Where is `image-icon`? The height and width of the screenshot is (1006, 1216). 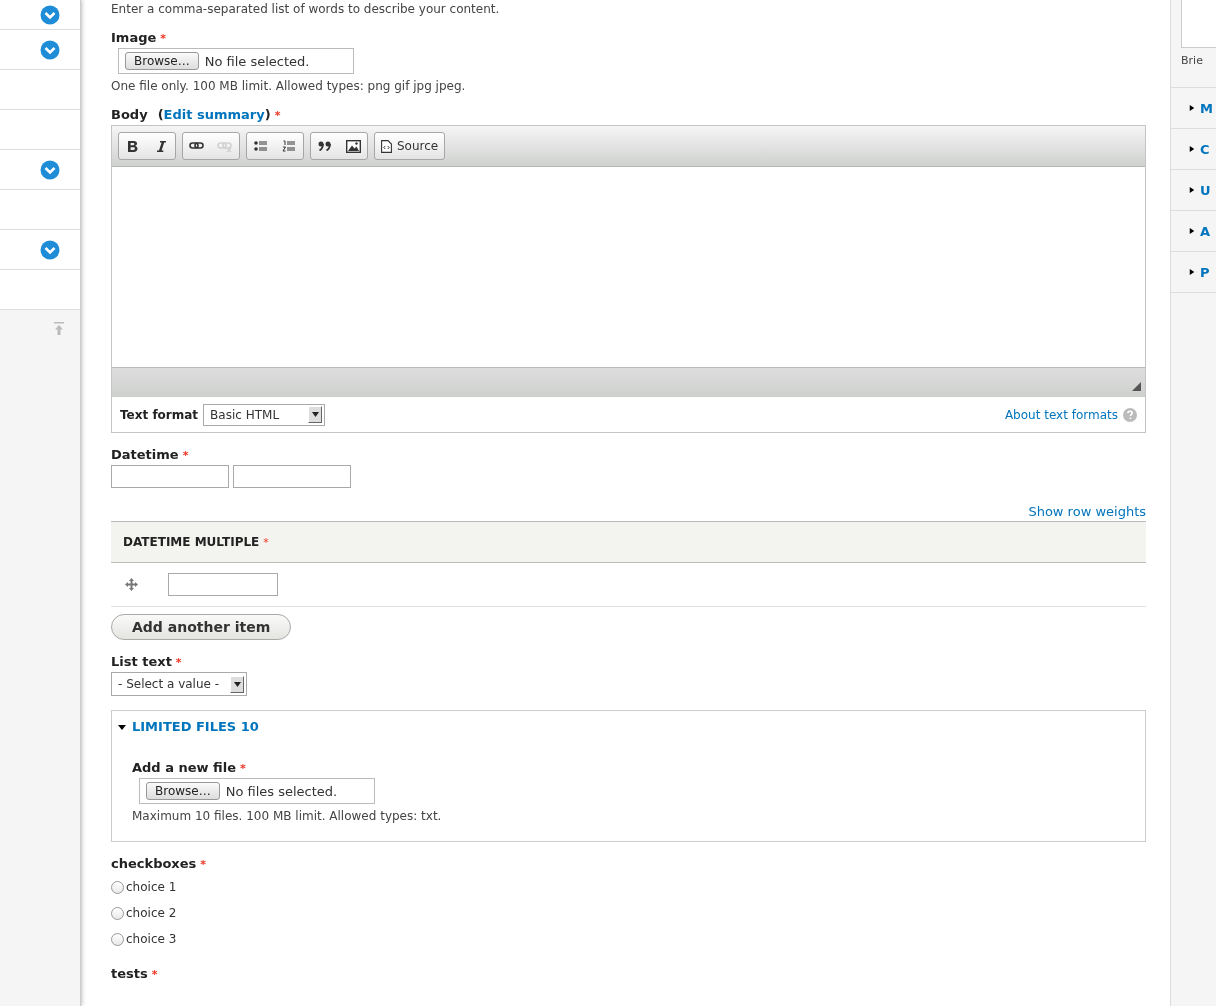 image-icon is located at coordinates (353, 146).